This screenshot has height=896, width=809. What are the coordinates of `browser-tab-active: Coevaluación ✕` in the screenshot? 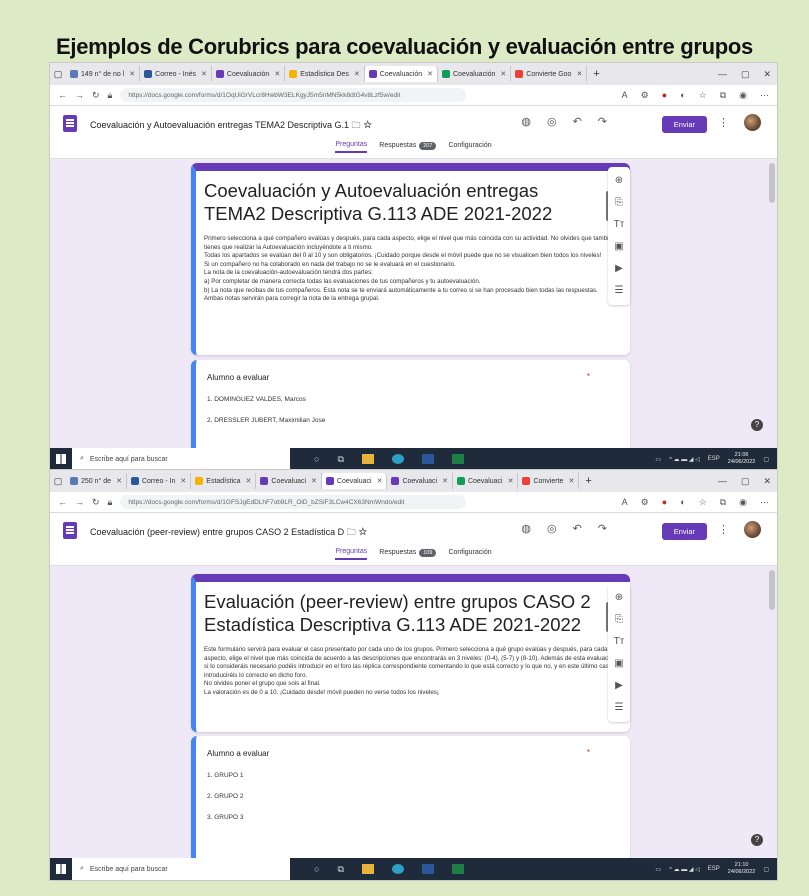 It's located at (401, 74).